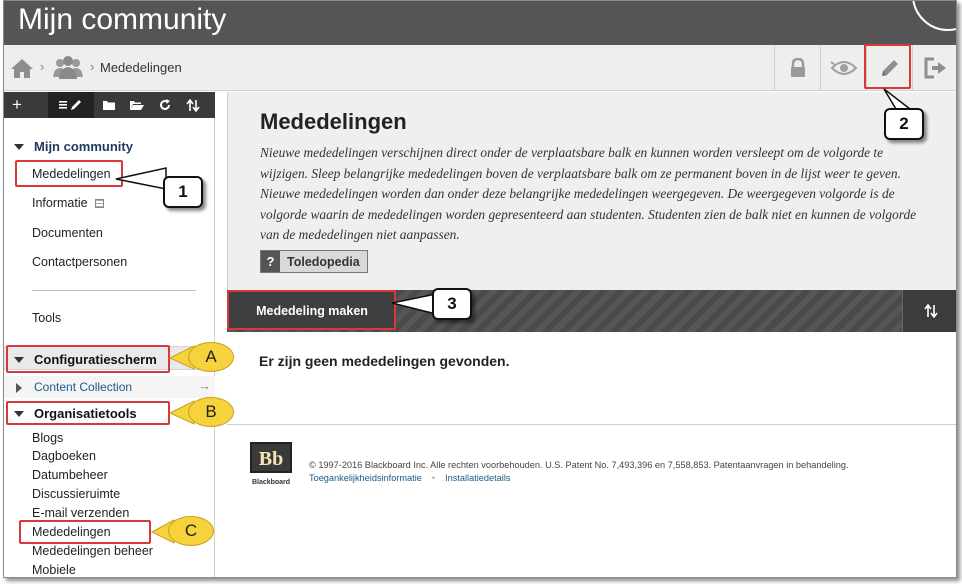  What do you see at coordinates (333, 121) in the screenshot?
I see `page-title: Mededelingen` at bounding box center [333, 121].